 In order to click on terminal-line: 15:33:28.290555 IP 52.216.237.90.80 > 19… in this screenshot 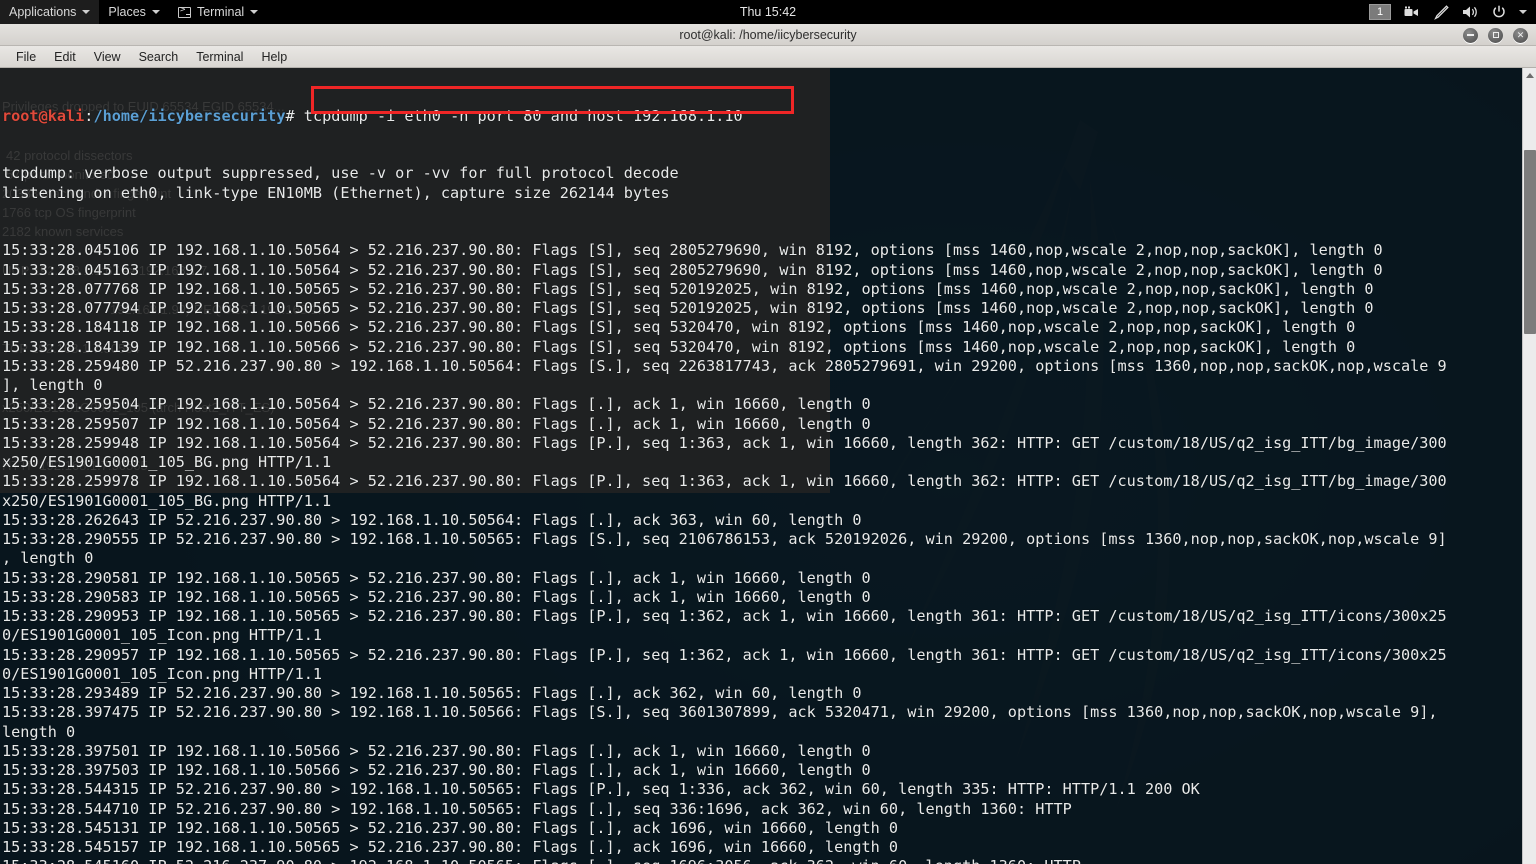, I will do `click(724, 539)`.